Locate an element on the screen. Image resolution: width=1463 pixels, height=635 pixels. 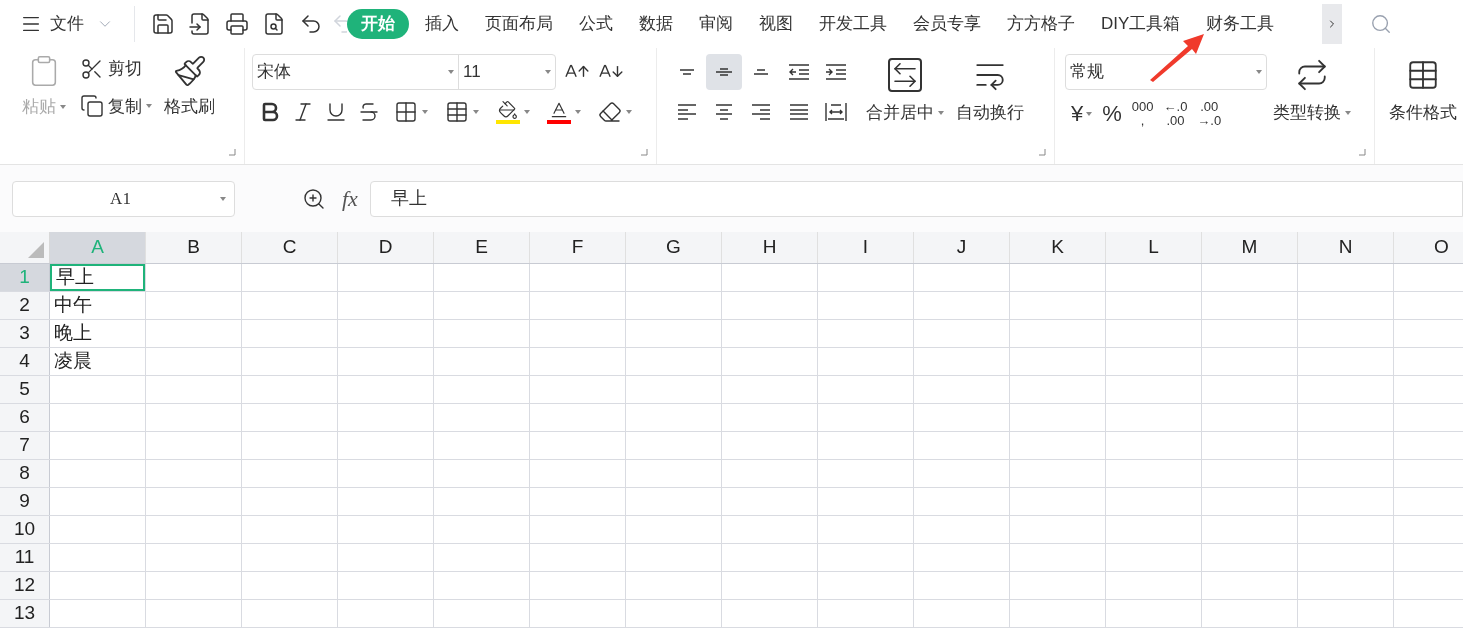
ribbon-tab: 财务工具 is located at coordinates (1240, 24).